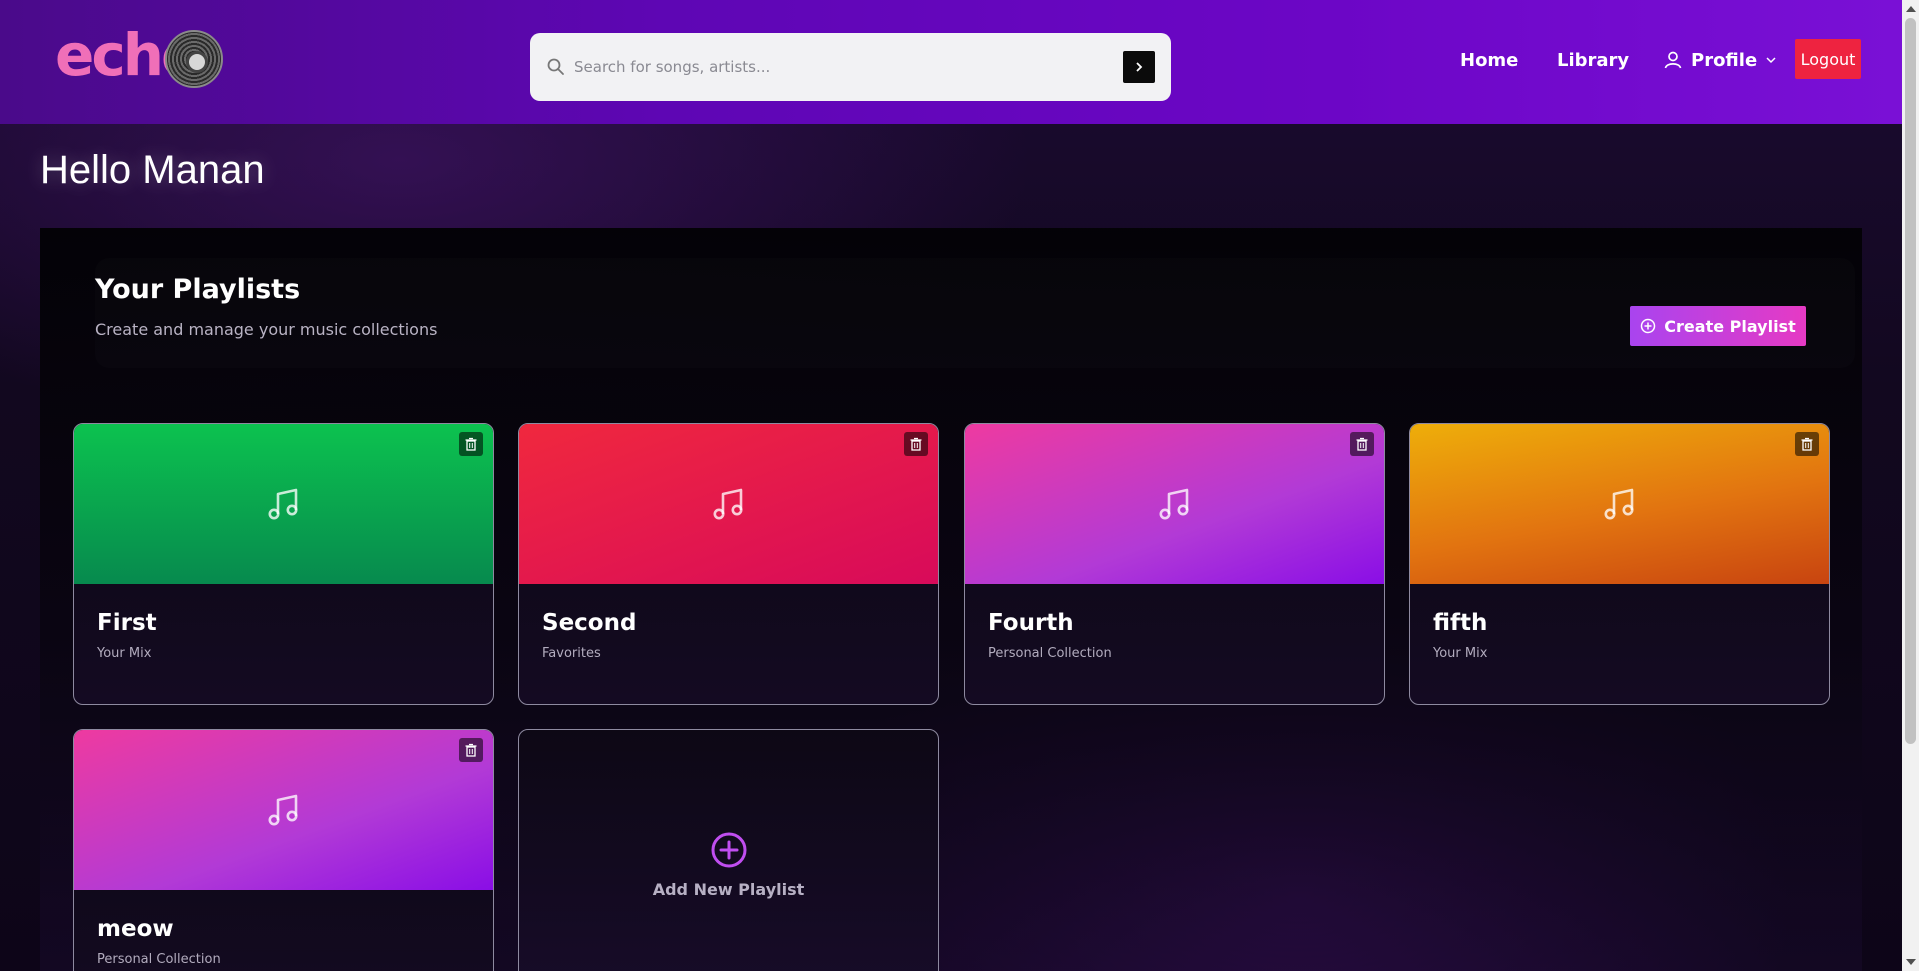  I want to click on add-new-playlist-card: Add New Playlist, so click(728, 850).